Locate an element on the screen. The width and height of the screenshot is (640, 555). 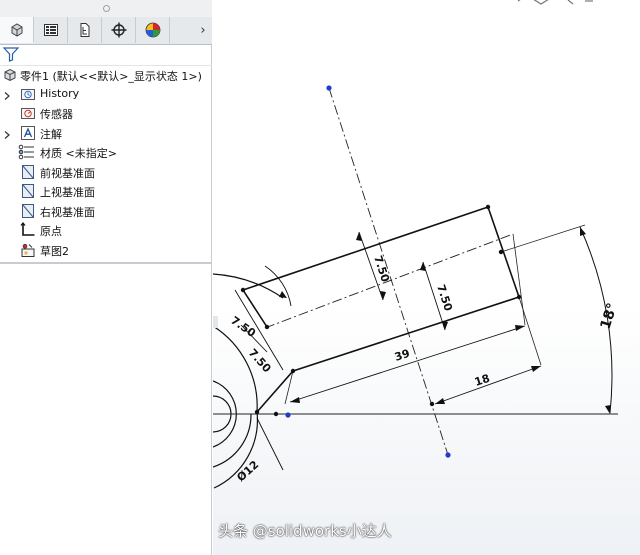
diameter-leader is located at coordinates (270, 444).